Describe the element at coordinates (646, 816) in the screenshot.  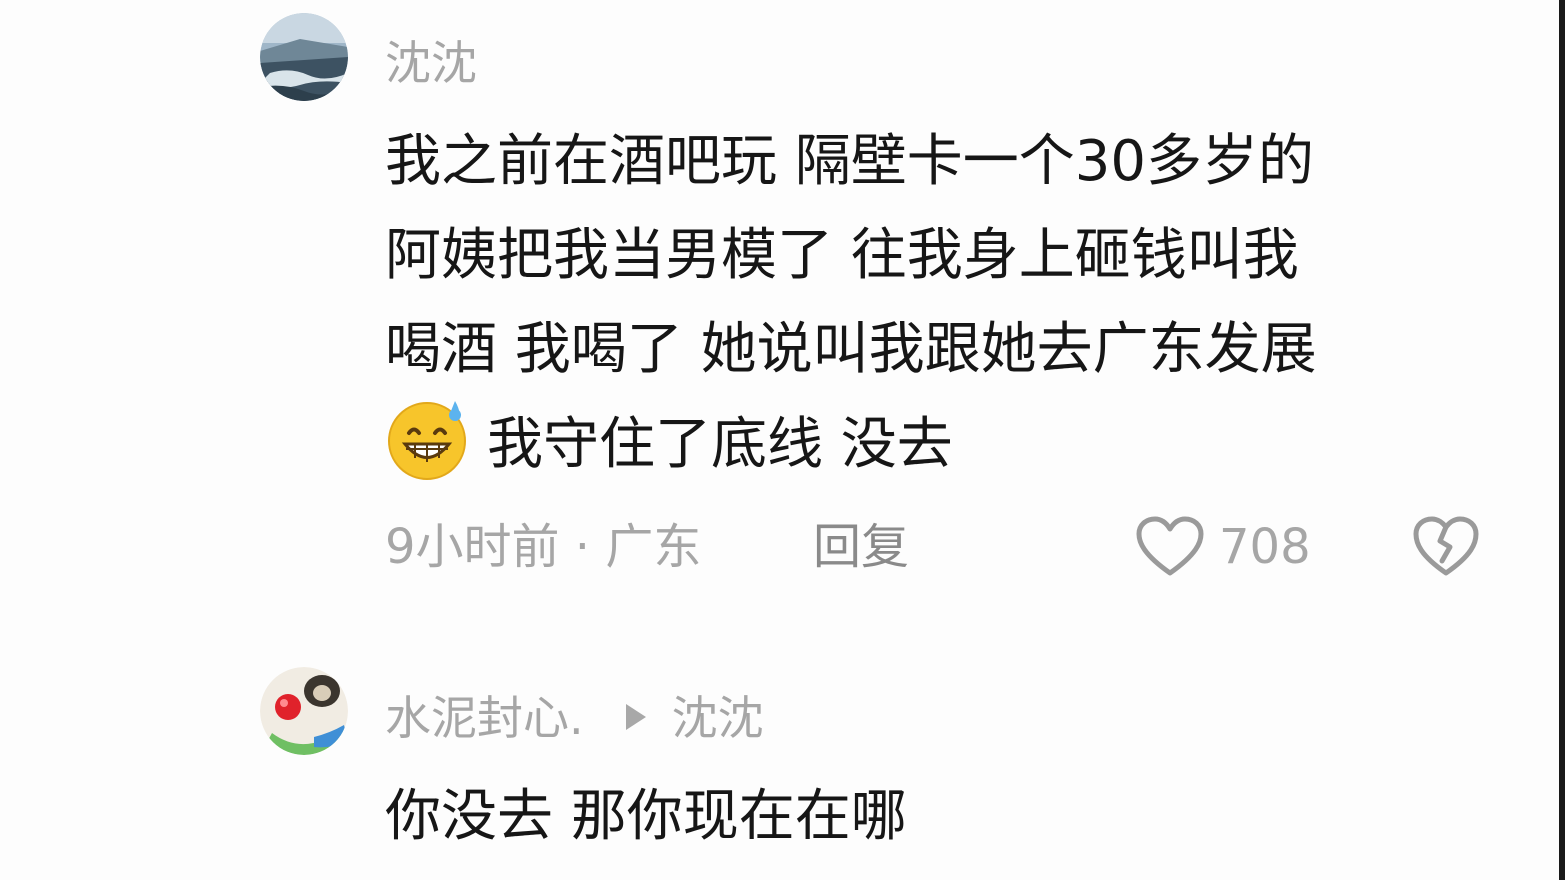
I see `comment-line: 你没去 那你现在在哪` at that location.